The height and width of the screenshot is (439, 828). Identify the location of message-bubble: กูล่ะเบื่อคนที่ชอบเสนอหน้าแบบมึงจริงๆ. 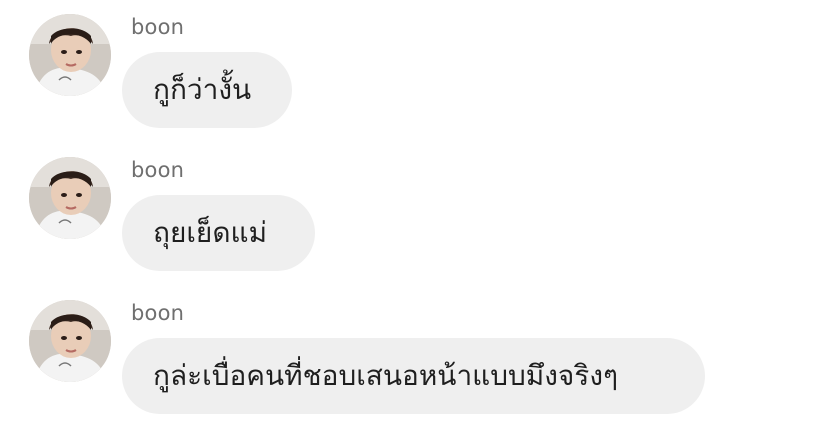
(413, 376).